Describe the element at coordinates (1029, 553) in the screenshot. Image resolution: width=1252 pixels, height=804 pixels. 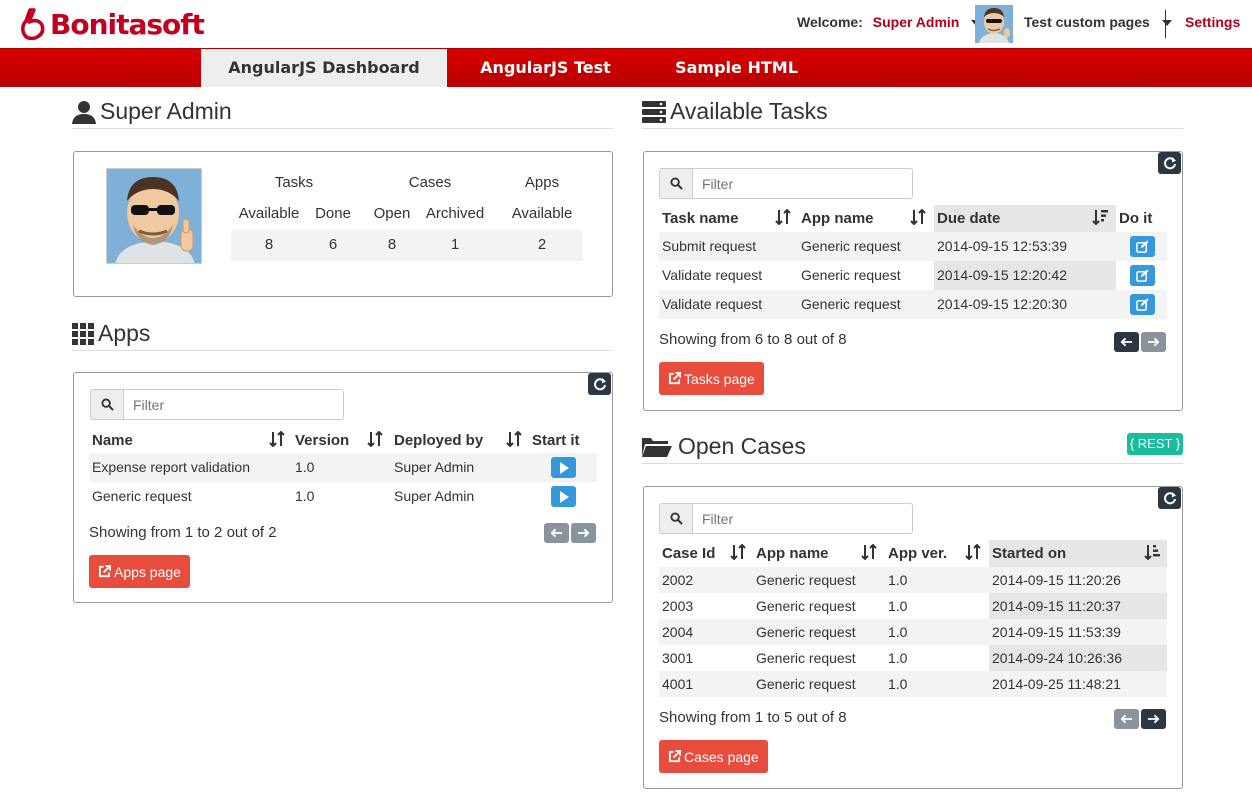
I see `column-header-started-on: Started on` at that location.